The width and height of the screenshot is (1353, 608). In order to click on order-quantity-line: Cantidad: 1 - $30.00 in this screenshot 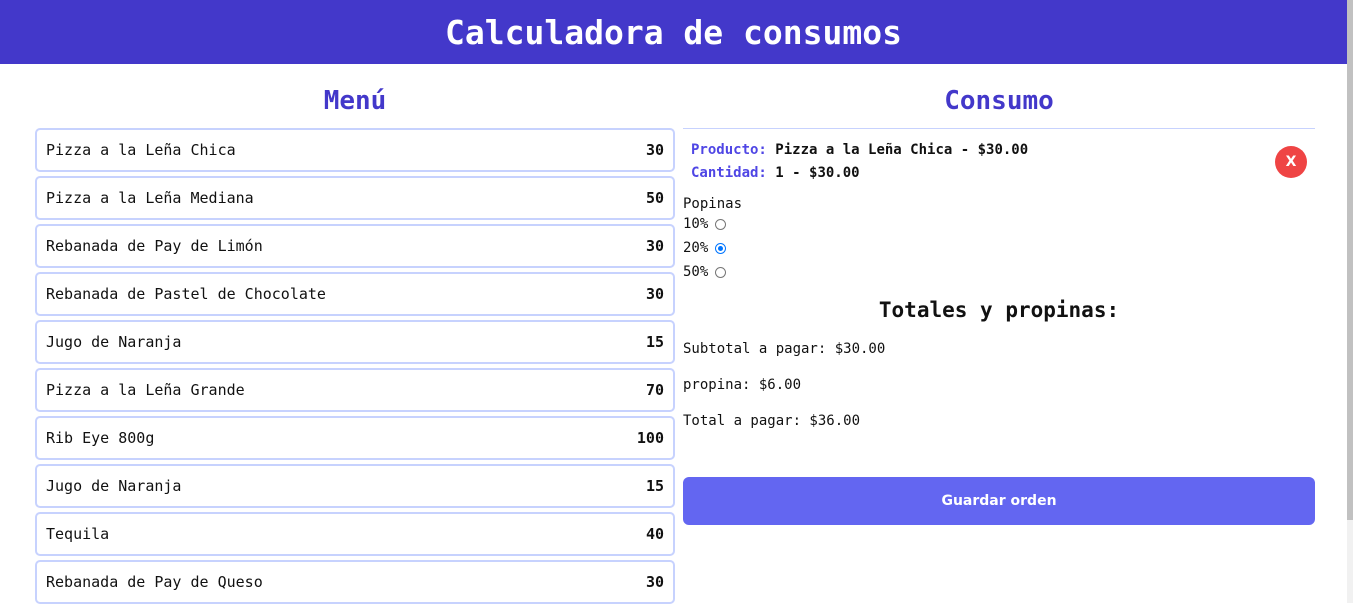, I will do `click(1003, 173)`.